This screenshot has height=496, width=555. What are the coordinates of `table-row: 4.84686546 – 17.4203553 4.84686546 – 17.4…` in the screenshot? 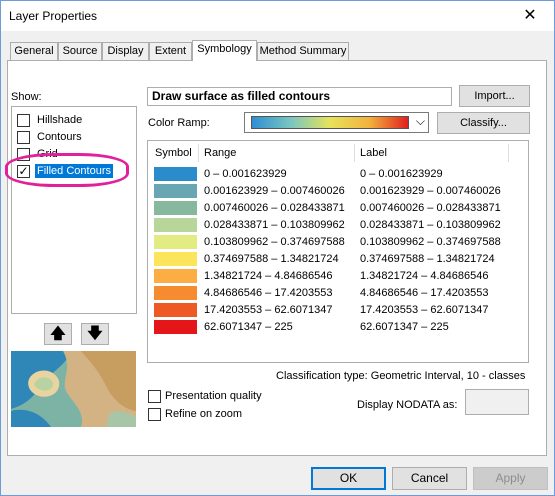 It's located at (338, 292).